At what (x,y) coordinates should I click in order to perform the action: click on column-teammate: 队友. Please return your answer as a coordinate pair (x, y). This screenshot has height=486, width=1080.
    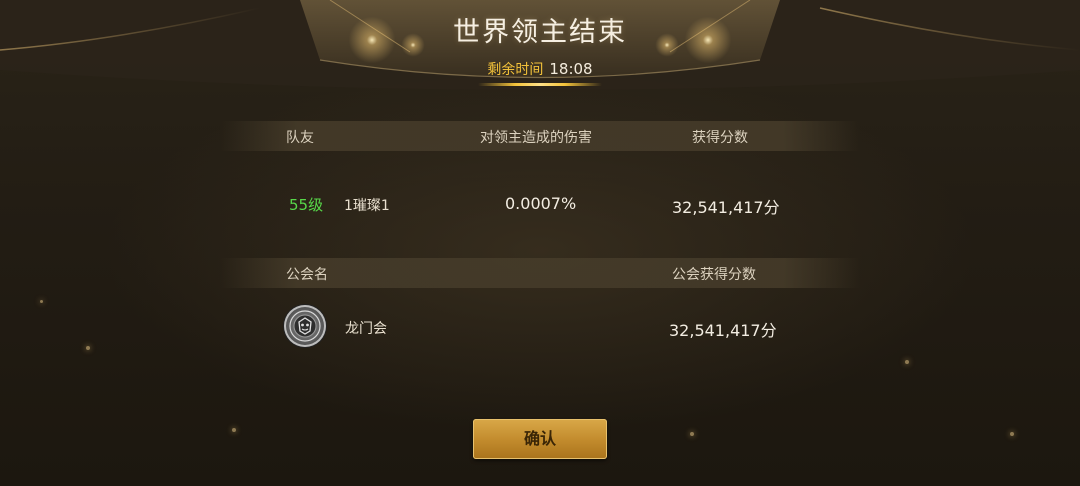
    Looking at the image, I should click on (300, 138).